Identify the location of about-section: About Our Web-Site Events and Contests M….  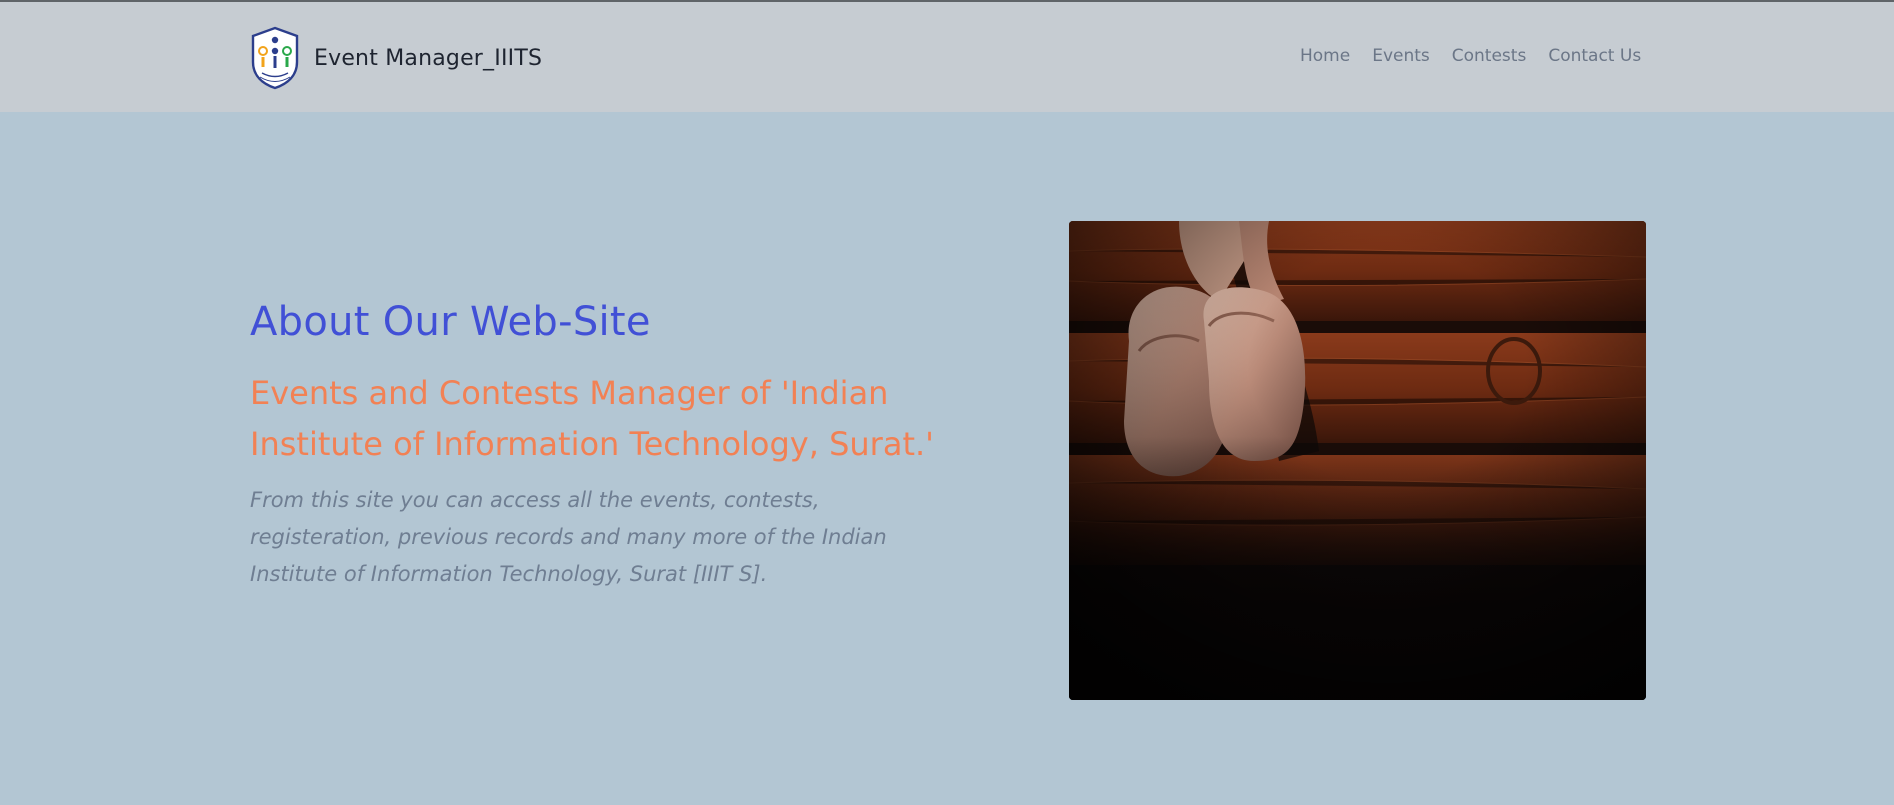
(600, 443).